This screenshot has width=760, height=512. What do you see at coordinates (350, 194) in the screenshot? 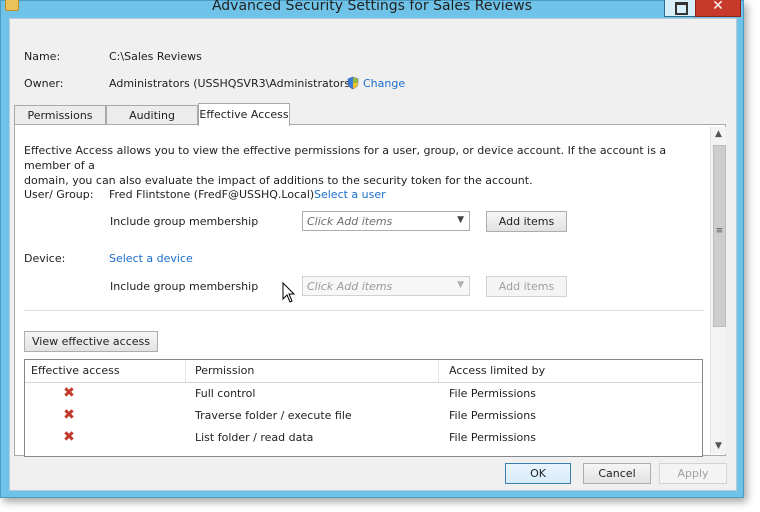
I see `select-user-link: Select a user` at bounding box center [350, 194].